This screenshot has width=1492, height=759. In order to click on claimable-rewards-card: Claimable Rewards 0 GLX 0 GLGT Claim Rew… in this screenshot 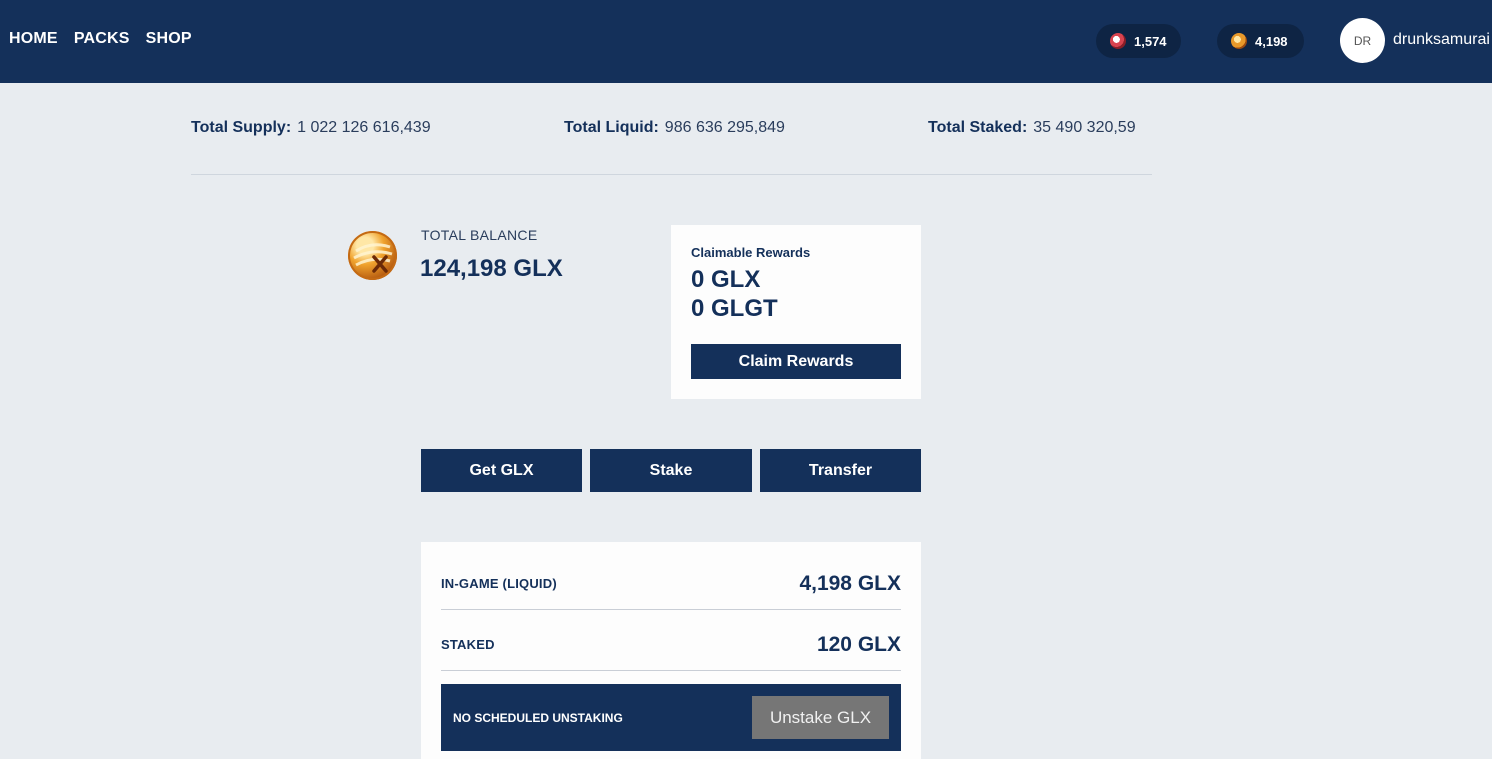, I will do `click(796, 312)`.